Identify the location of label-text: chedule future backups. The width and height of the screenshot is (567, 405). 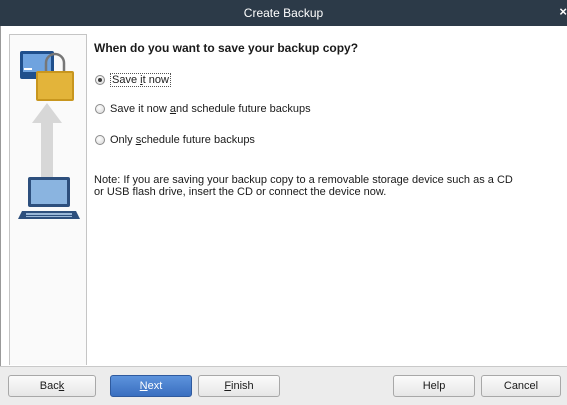
(198, 140).